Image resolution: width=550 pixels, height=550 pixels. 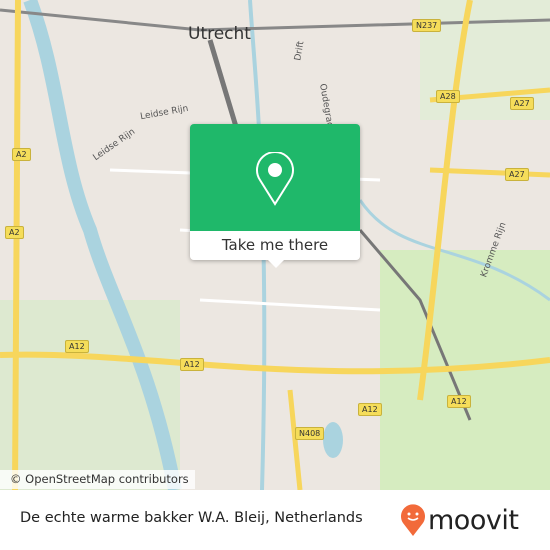 I want to click on popup-header, so click(x=275, y=177).